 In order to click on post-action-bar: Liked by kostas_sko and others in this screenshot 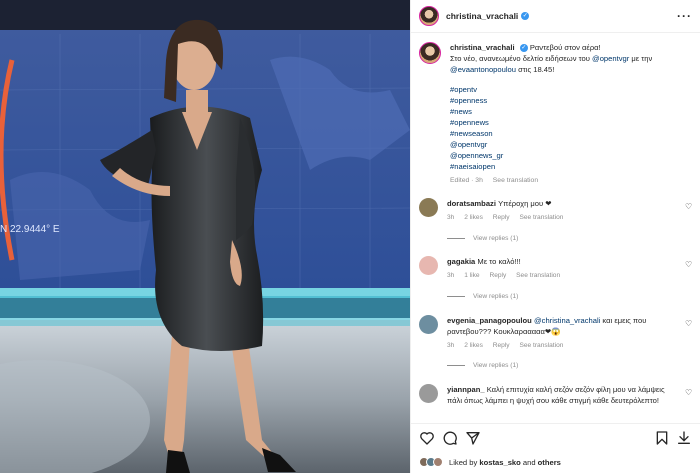, I will do `click(555, 448)`.